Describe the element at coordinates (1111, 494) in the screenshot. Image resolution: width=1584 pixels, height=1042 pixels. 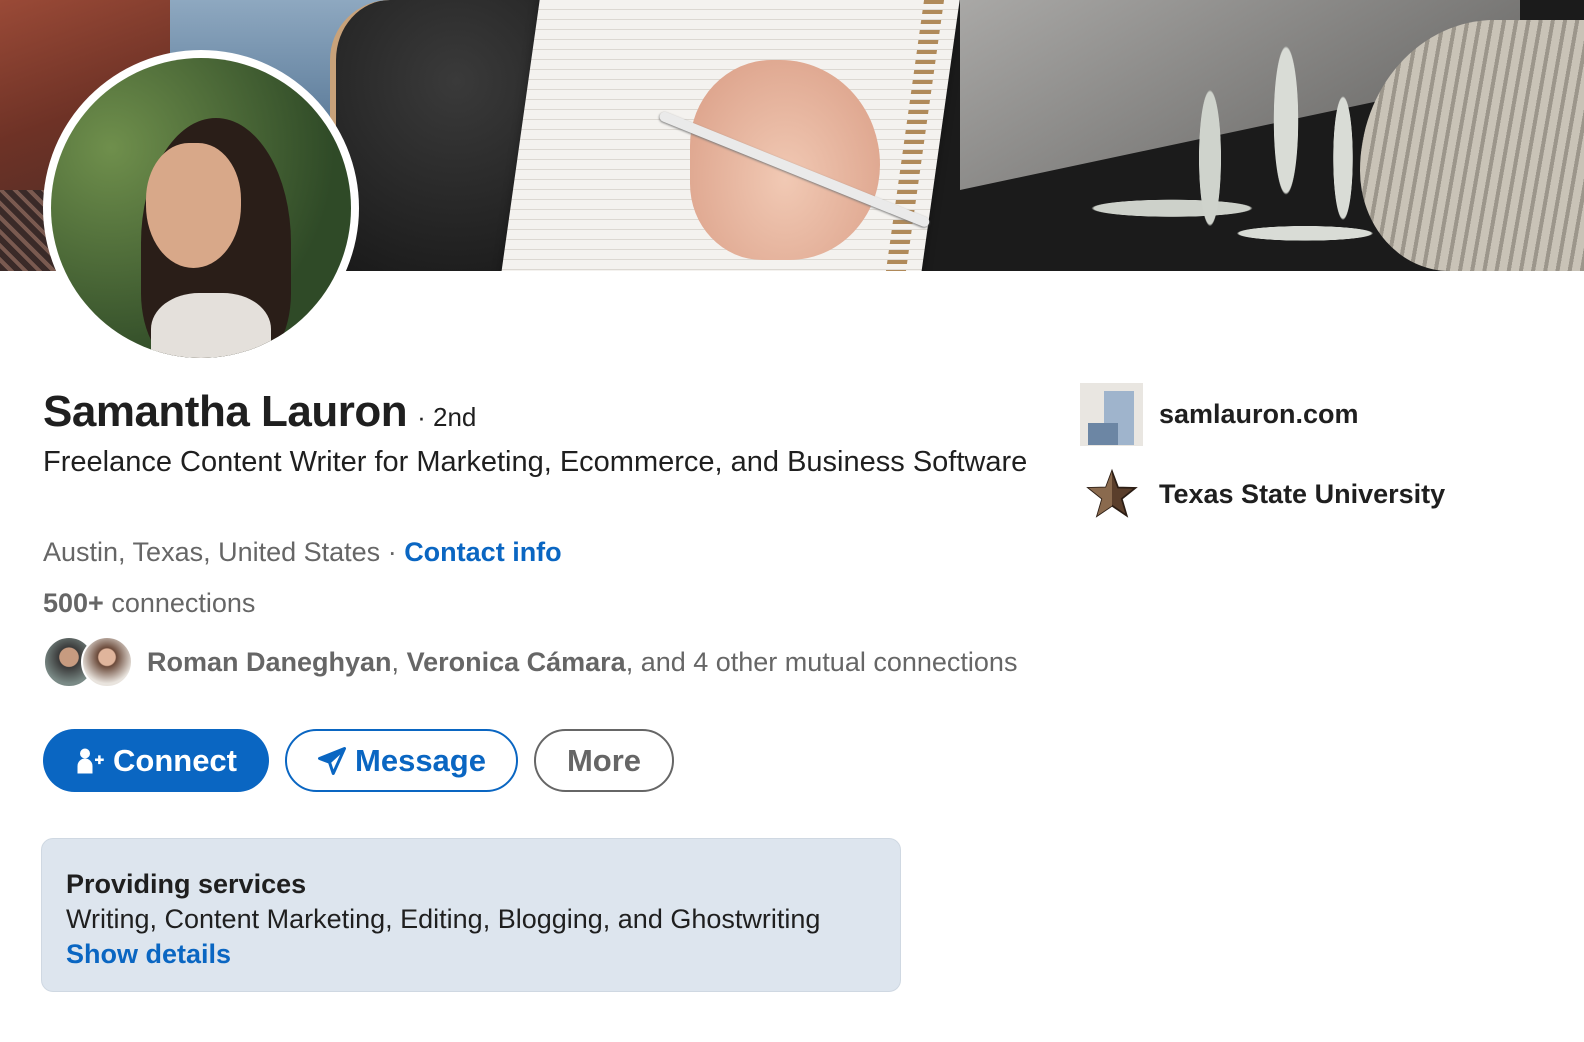
I see `star-icon` at that location.